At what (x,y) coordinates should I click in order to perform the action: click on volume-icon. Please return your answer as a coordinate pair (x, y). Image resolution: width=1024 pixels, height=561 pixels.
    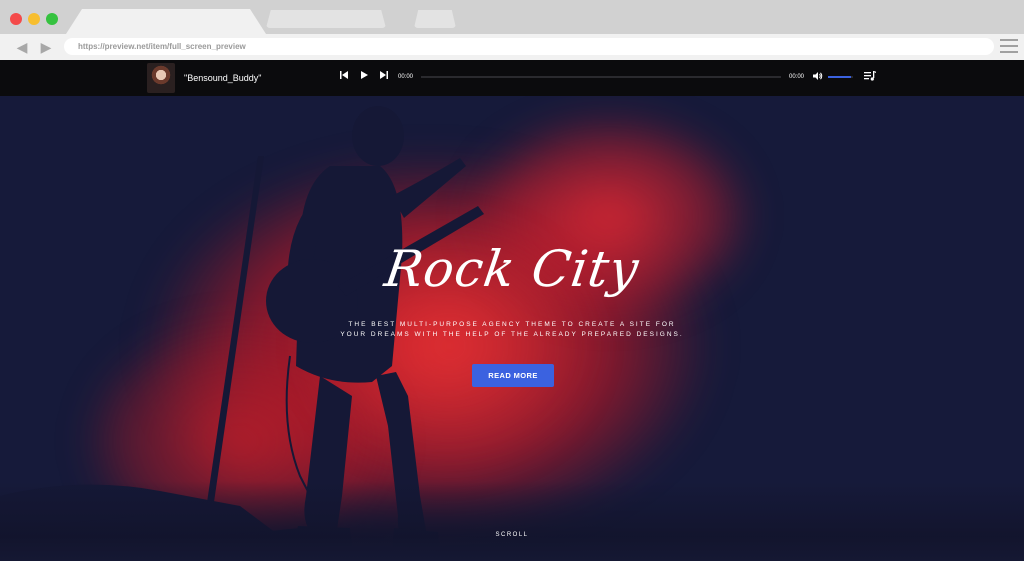
    Looking at the image, I should click on (818, 77).